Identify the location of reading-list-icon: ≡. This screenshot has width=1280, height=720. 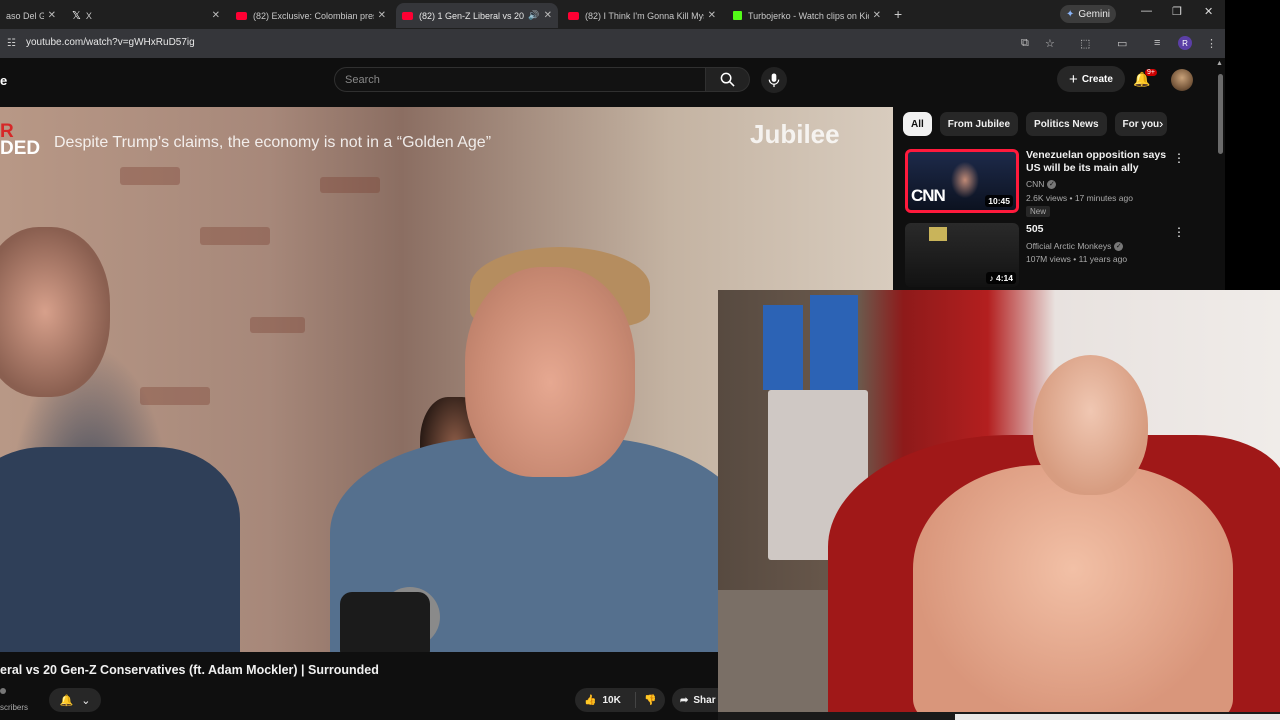
(1157, 43).